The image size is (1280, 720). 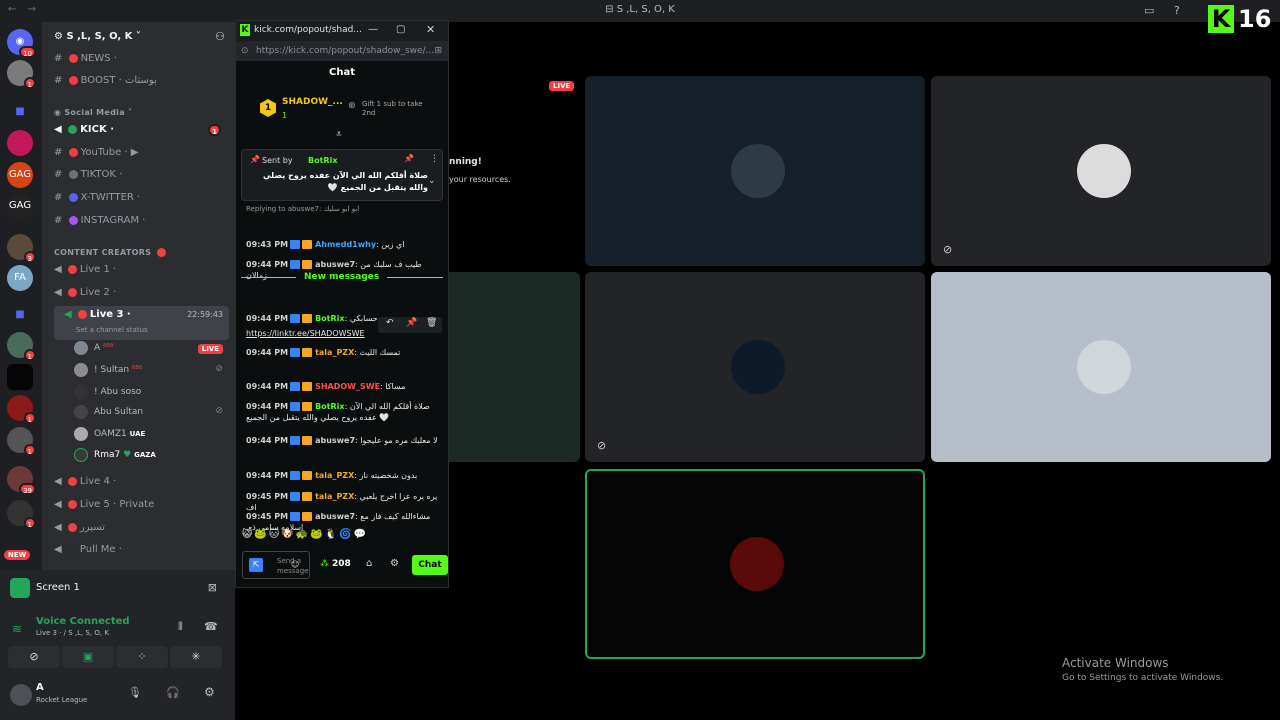 What do you see at coordinates (141, 293) in the screenshot?
I see `channel-live2: ◀ Live 2 ·` at bounding box center [141, 293].